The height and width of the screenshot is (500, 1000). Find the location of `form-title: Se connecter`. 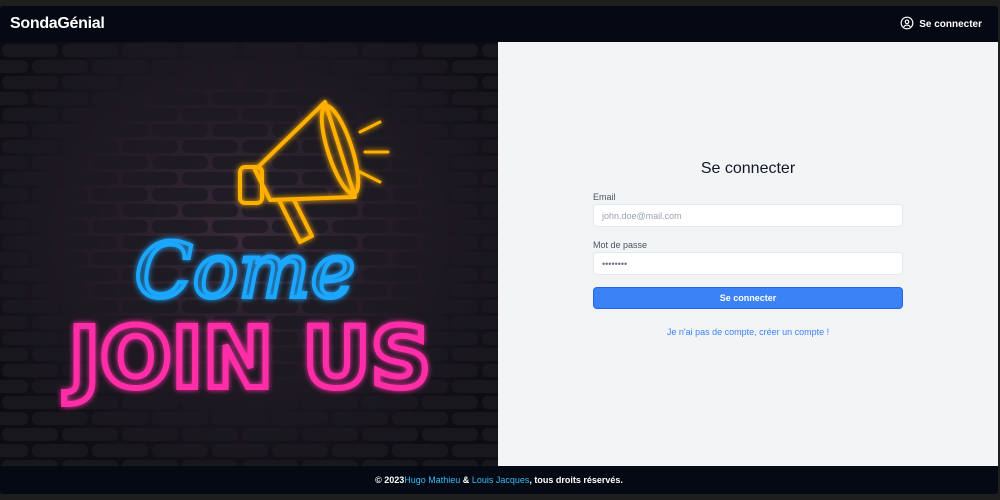

form-title: Se connecter is located at coordinates (748, 168).